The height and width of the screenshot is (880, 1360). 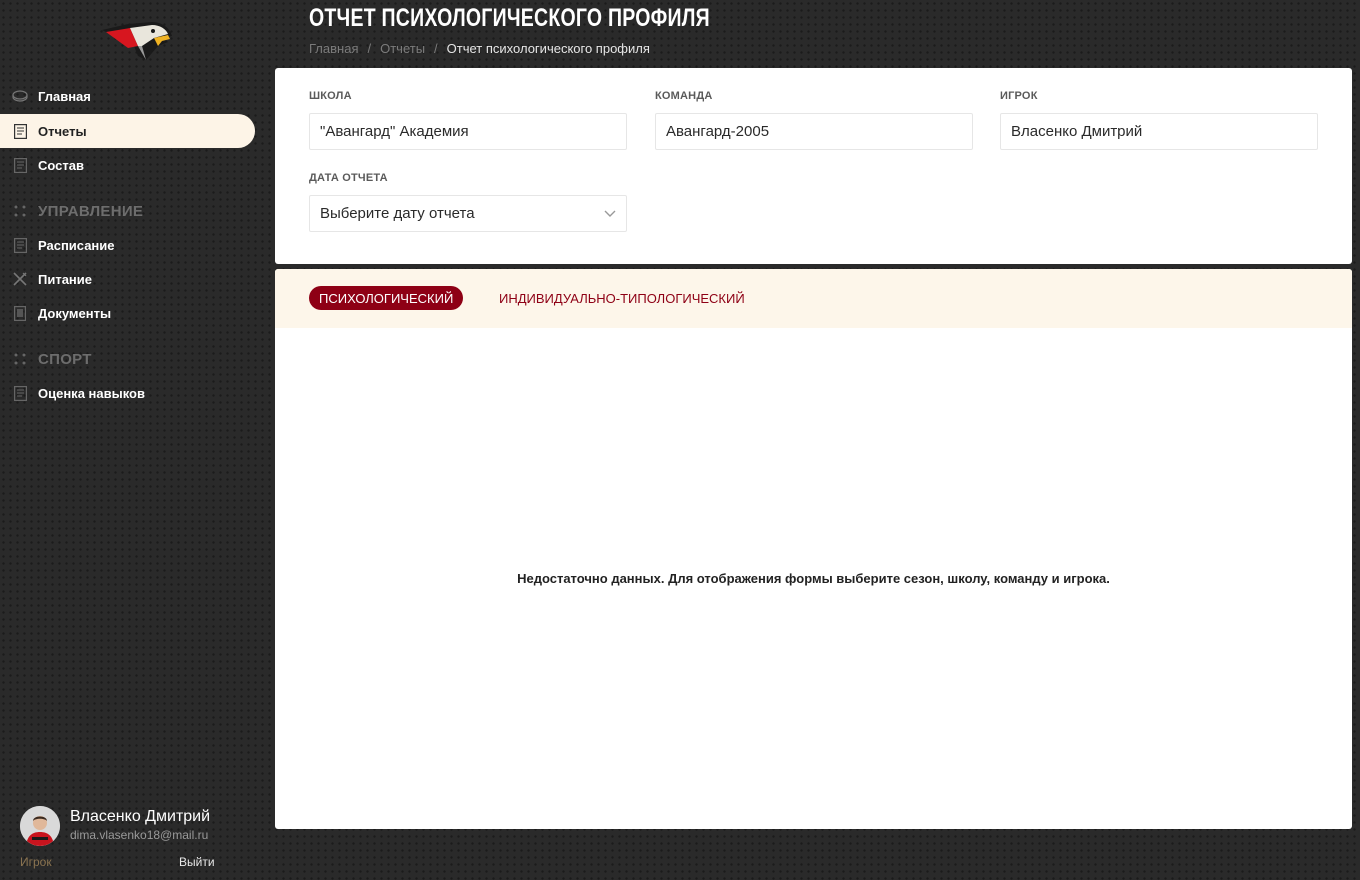 I want to click on report-icon, so click(x=20, y=131).